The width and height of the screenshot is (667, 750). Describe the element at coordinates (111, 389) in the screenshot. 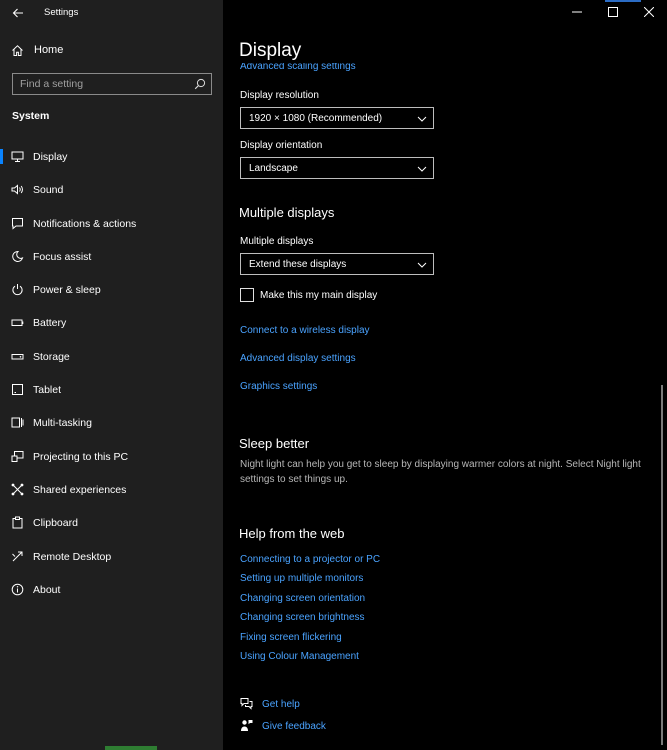

I see `sidebar-item-tablet: Tablet` at that location.